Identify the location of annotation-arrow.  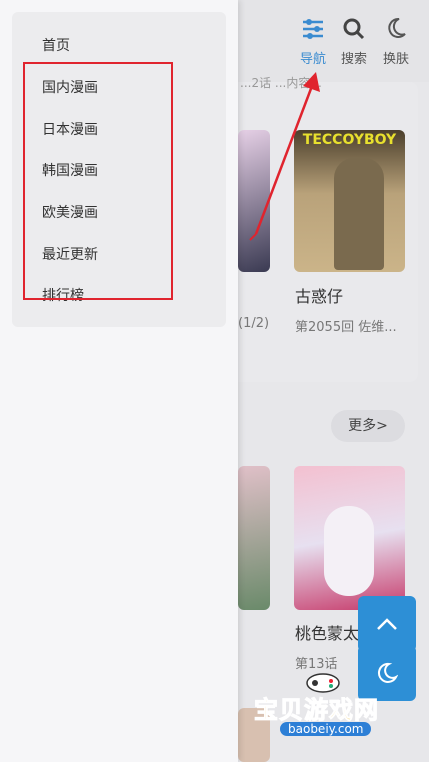
(284, 156).